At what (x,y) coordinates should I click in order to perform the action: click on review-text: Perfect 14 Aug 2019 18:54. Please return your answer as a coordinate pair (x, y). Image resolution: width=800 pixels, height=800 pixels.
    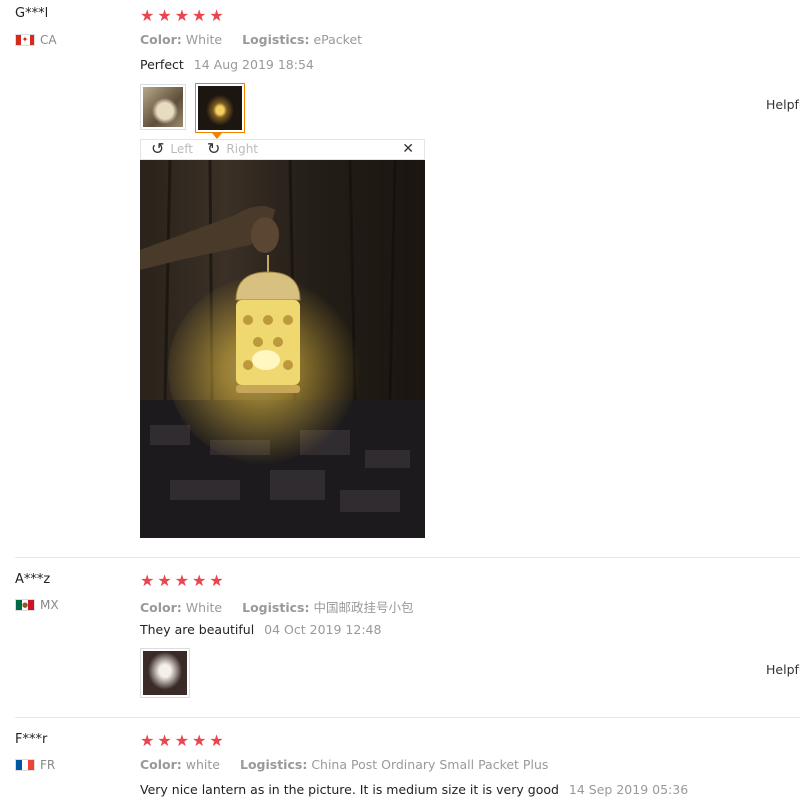
    Looking at the image, I should click on (227, 64).